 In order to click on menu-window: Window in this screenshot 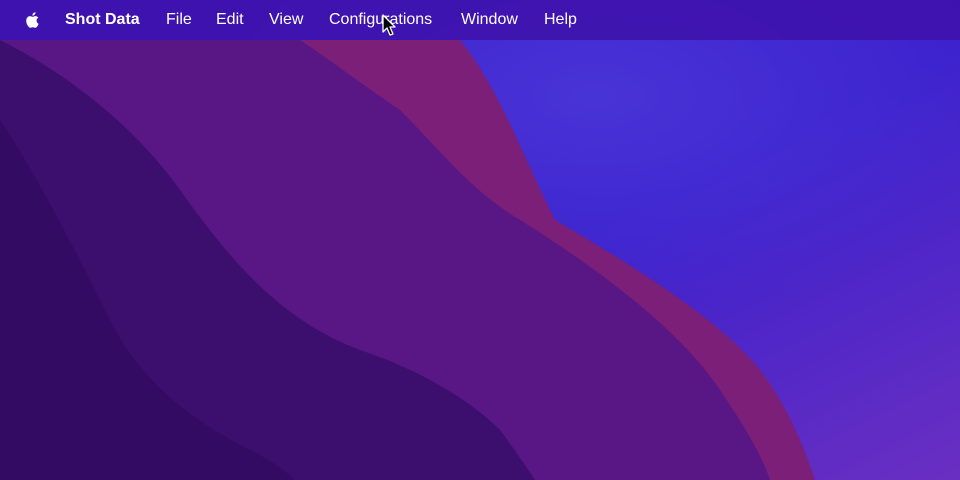, I will do `click(489, 20)`.